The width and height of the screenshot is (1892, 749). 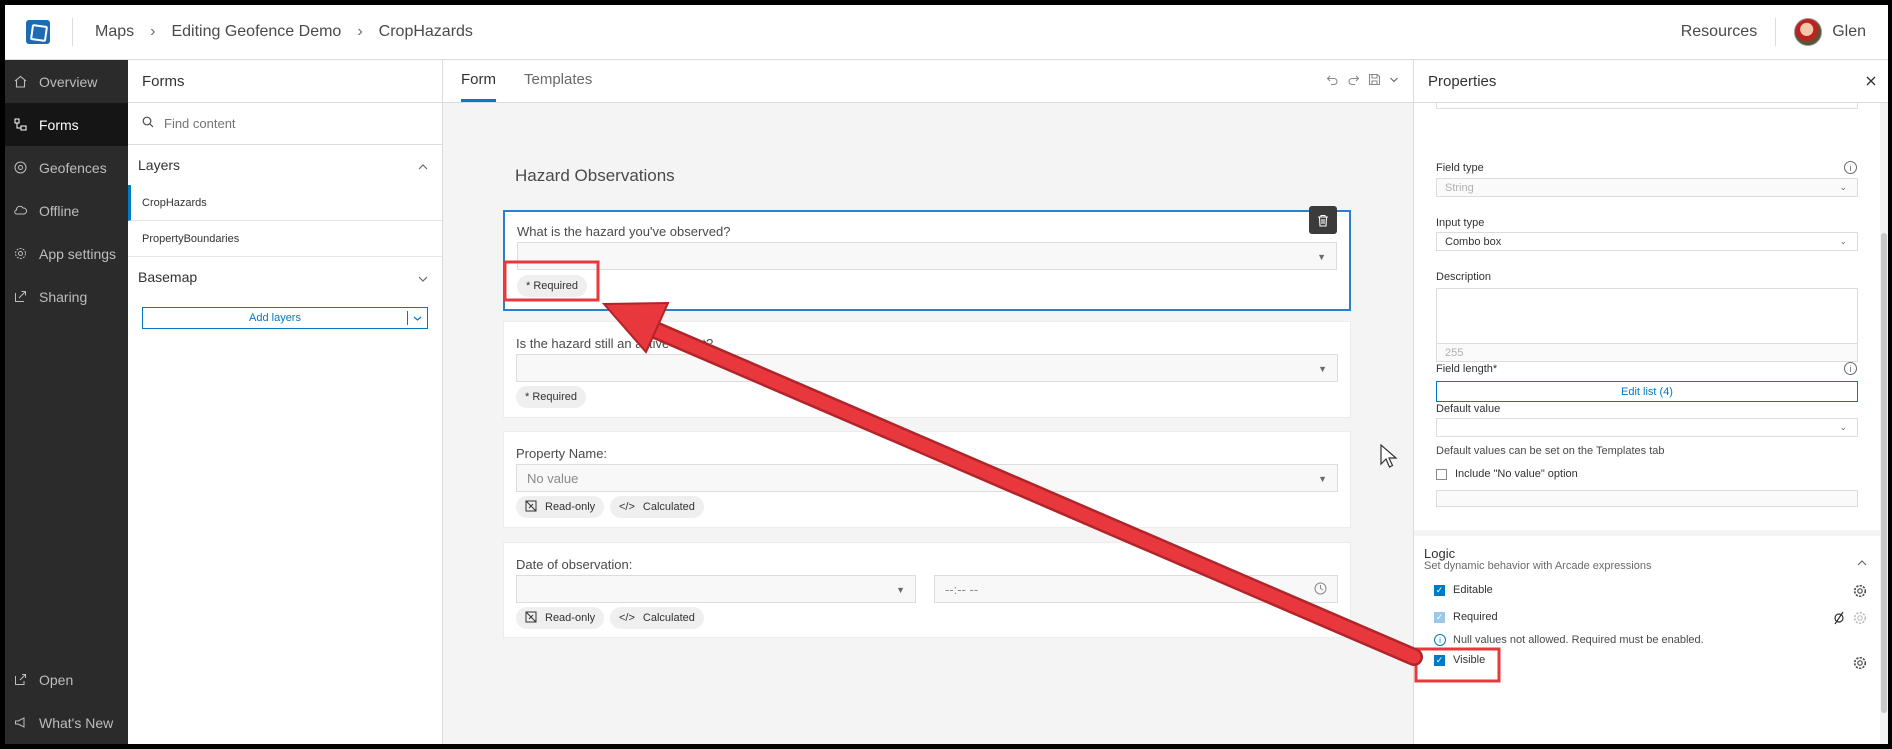 I want to click on include-no-value-row: Include "No value" option, so click(x=1507, y=474).